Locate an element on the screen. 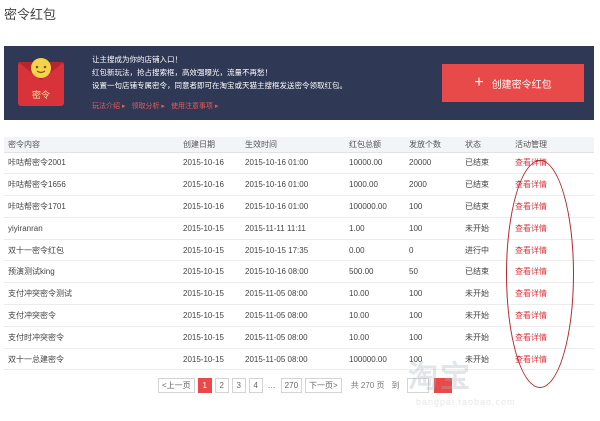  page-button-3: 3 is located at coordinates (238, 385).